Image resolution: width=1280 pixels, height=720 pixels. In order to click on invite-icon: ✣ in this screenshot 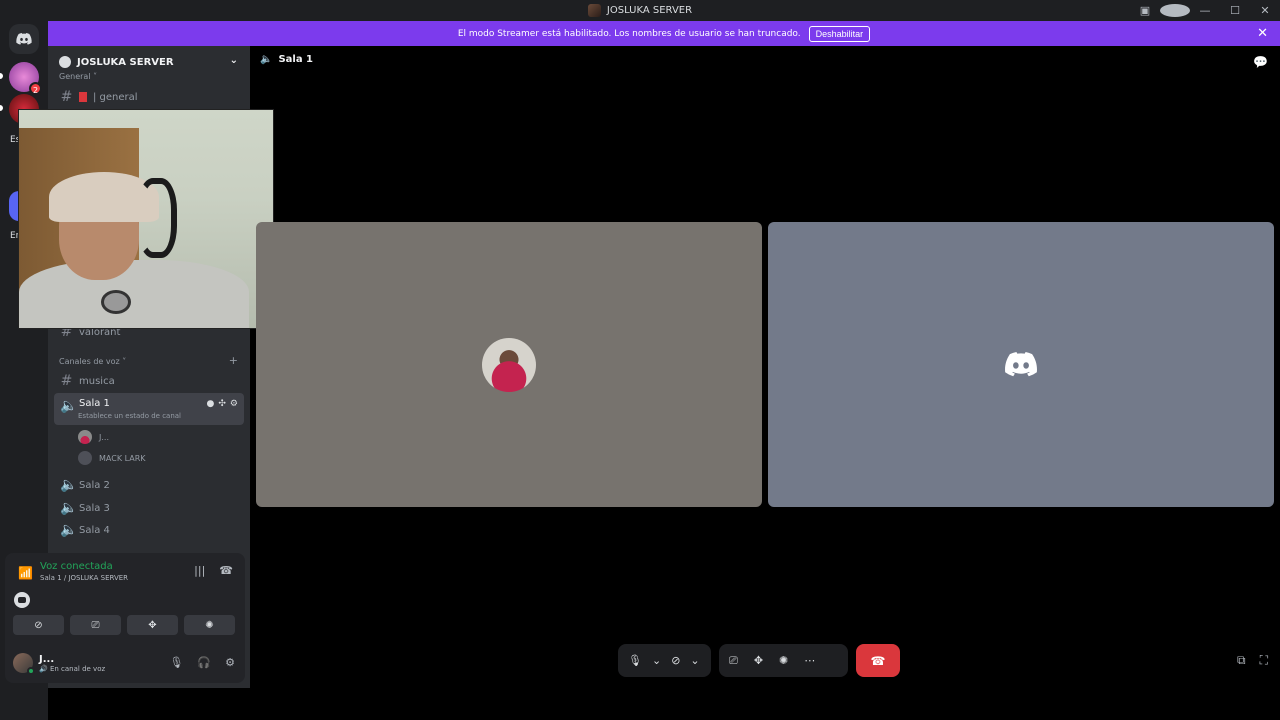, I will do `click(222, 404)`.